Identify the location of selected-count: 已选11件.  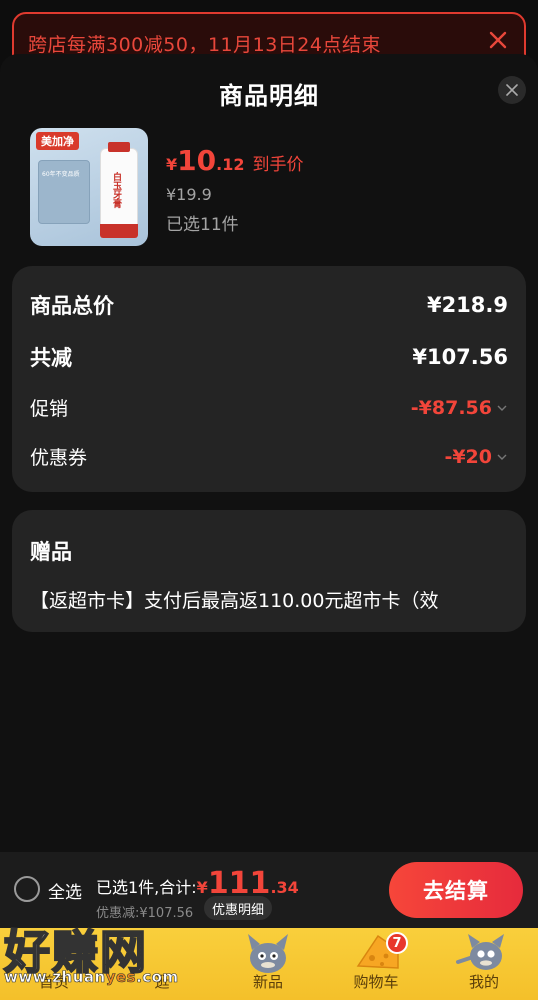
(202, 225).